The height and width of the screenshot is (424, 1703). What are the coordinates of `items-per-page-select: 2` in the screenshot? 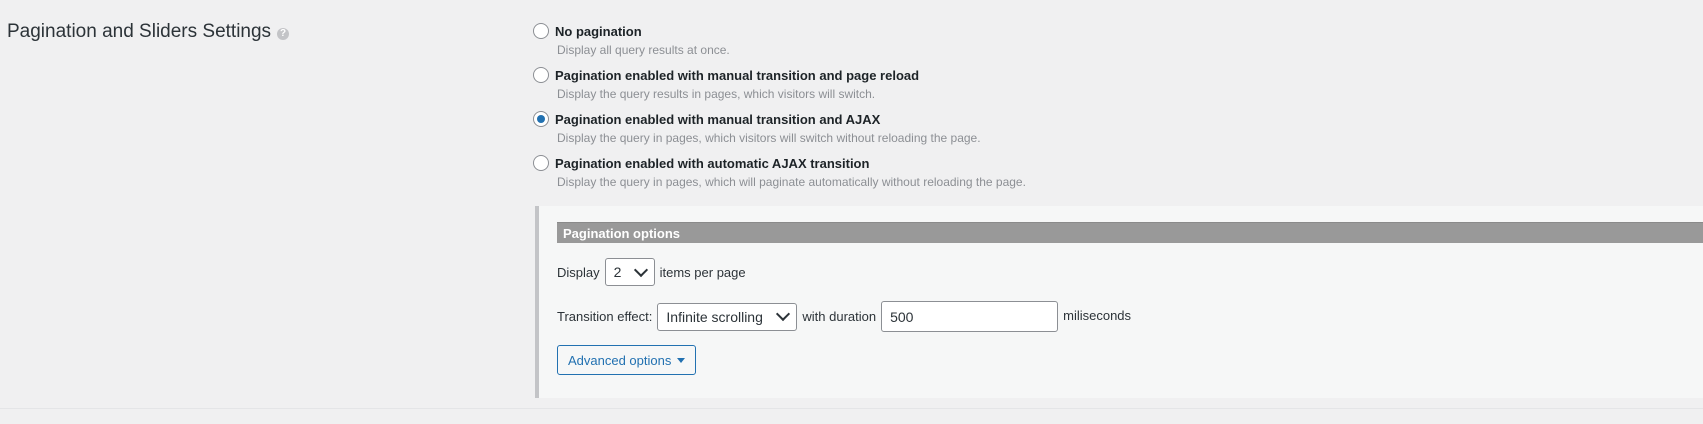 It's located at (629, 272).